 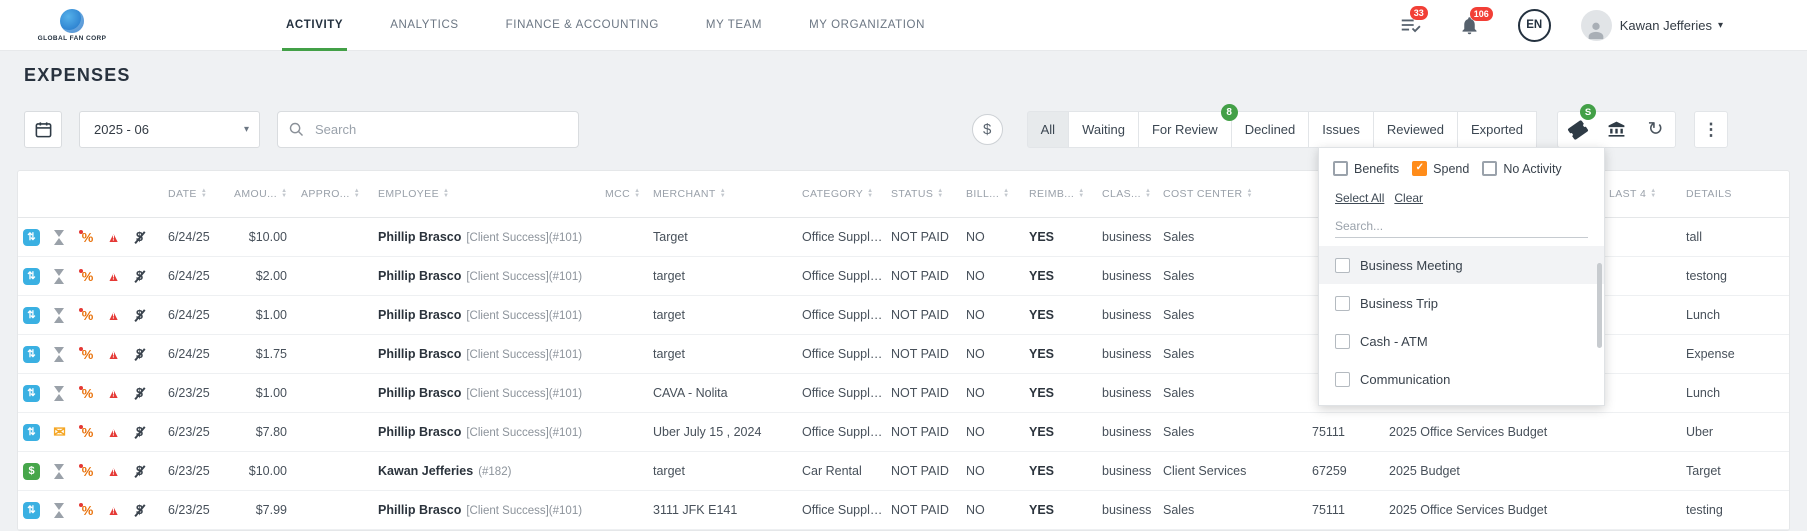 What do you see at coordinates (1497, 129) in the screenshot?
I see `filter-tab: Exported` at bounding box center [1497, 129].